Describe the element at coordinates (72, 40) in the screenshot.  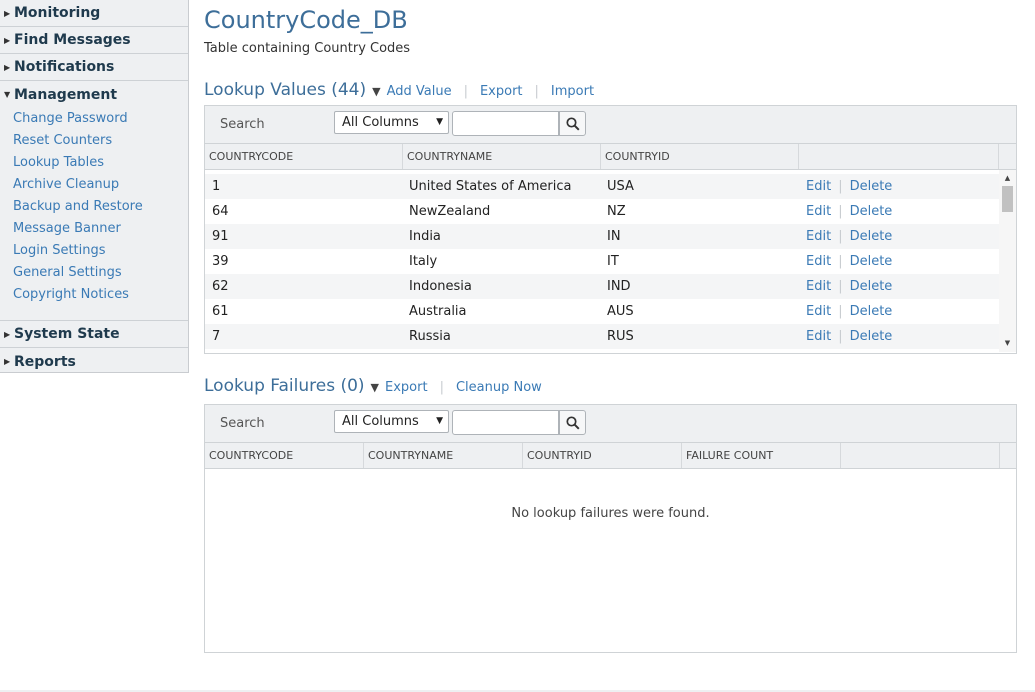
I see `nav-section-label: Find Messages` at that location.